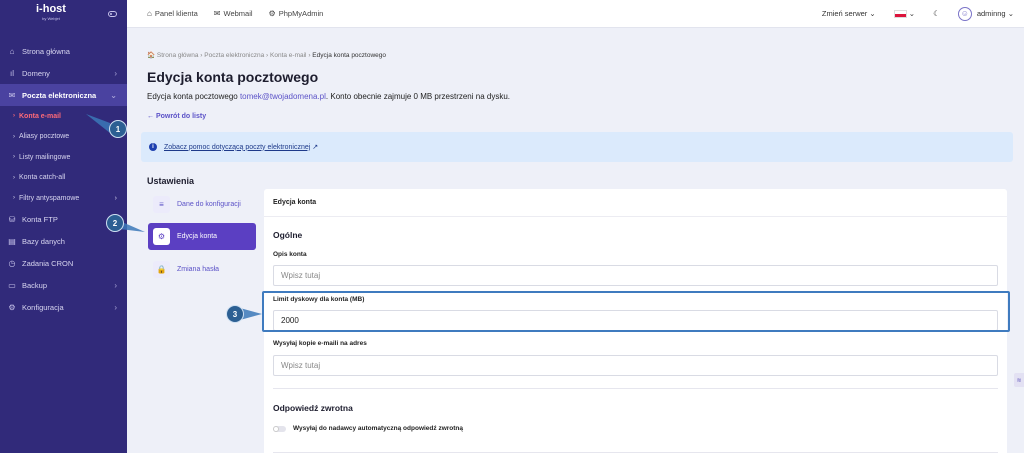 The height and width of the screenshot is (453, 1024). What do you see at coordinates (235, 314) in the screenshot?
I see `annotation-badge-3: 3` at bounding box center [235, 314].